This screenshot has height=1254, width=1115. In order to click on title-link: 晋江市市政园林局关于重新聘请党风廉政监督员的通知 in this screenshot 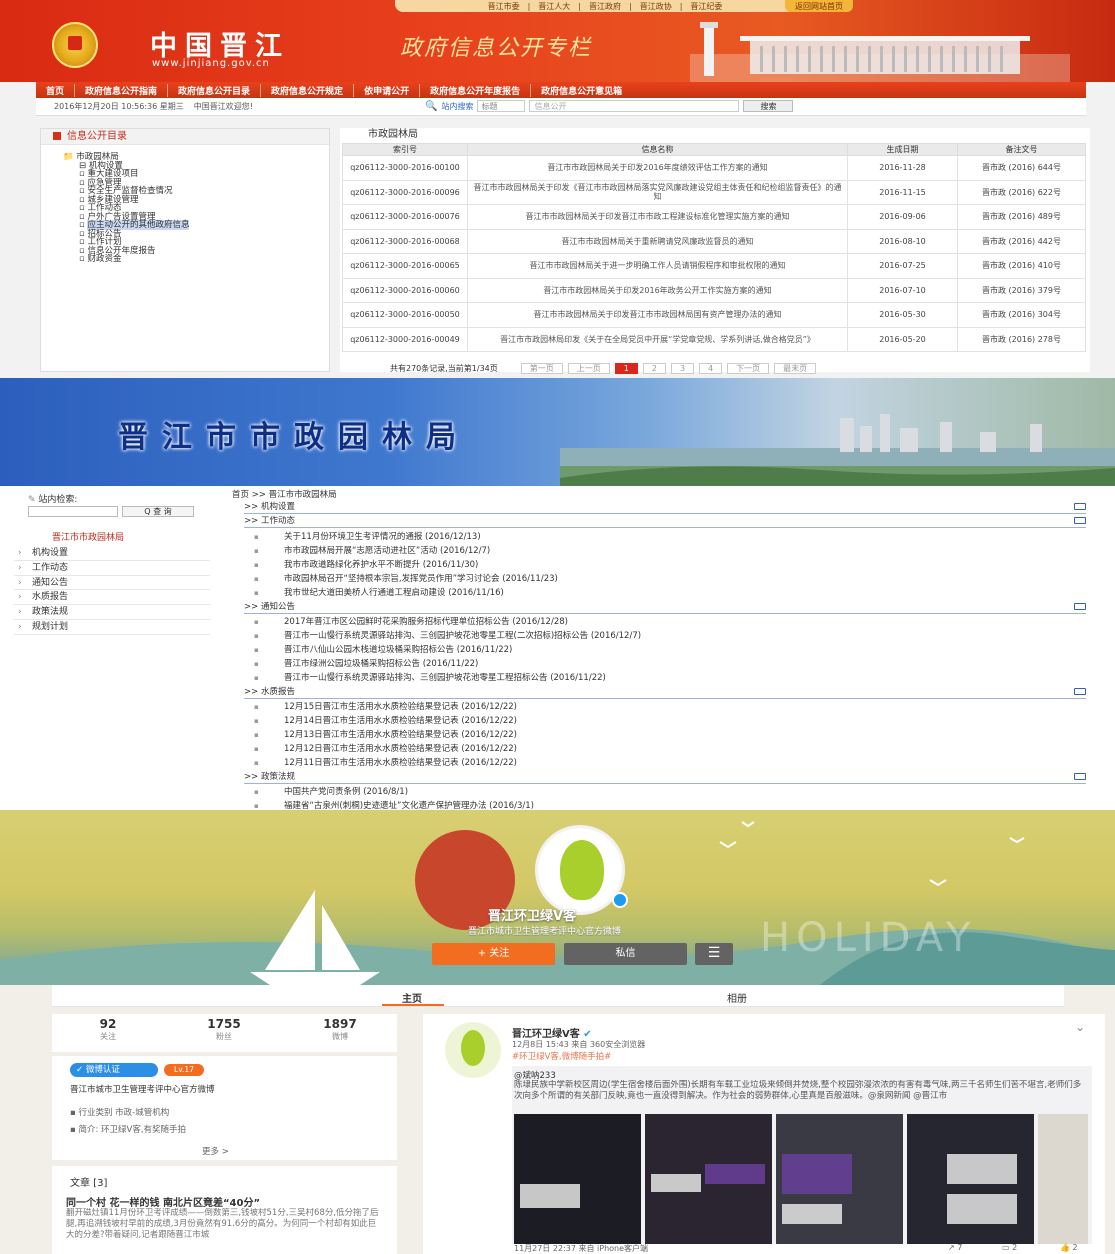, I will do `click(657, 241)`.